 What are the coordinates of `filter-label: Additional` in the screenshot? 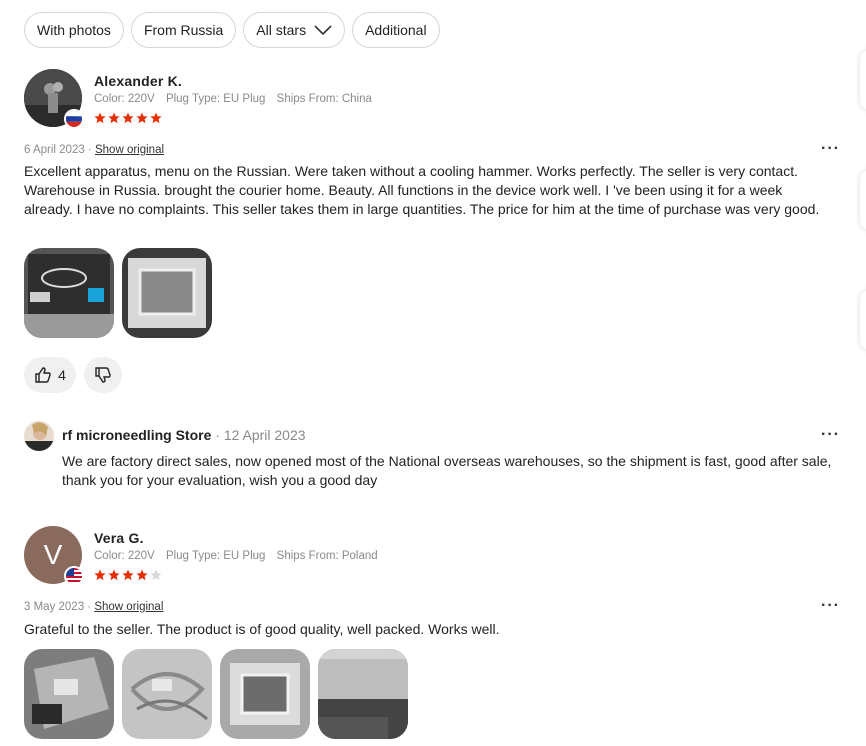 It's located at (396, 30).